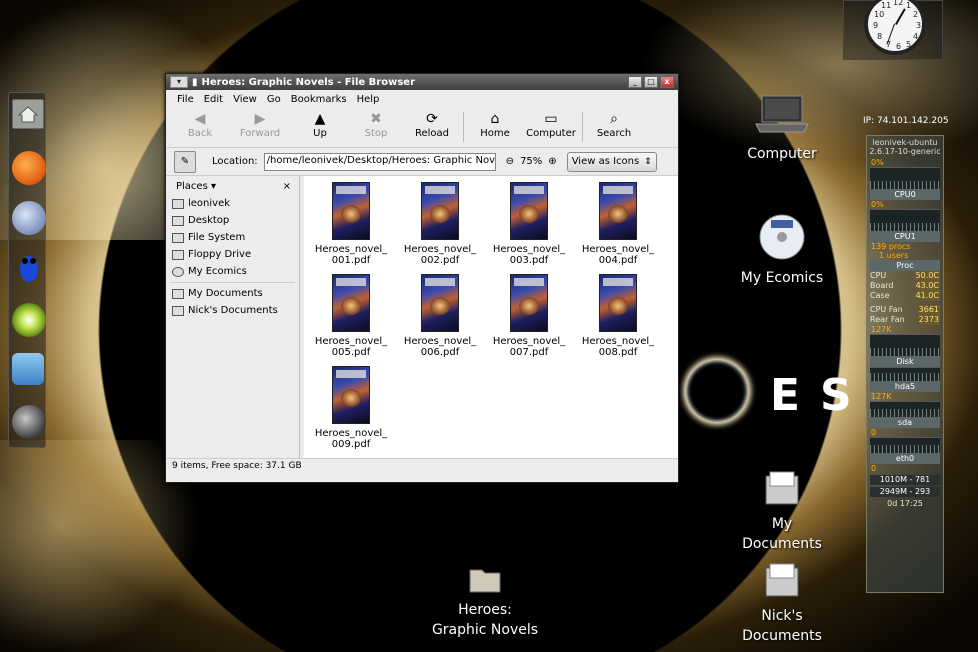 The width and height of the screenshot is (978, 652). Describe the element at coordinates (225, 293) in the screenshot. I see `sidebar-item-label: My Documents` at that location.